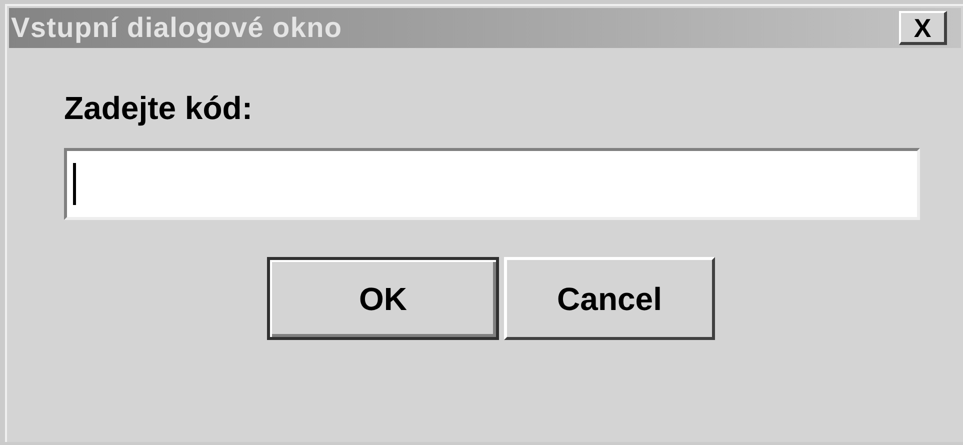  What do you see at coordinates (923, 28) in the screenshot?
I see `close-button: X` at bounding box center [923, 28].